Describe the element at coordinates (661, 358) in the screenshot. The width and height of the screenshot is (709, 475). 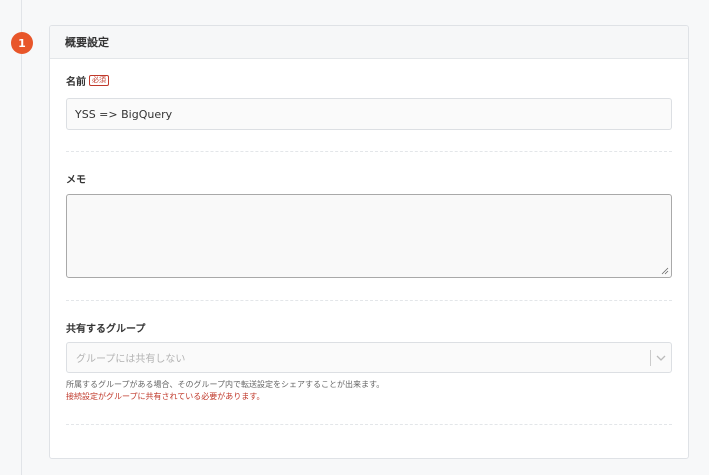
I see `chevron-down-icon` at that location.